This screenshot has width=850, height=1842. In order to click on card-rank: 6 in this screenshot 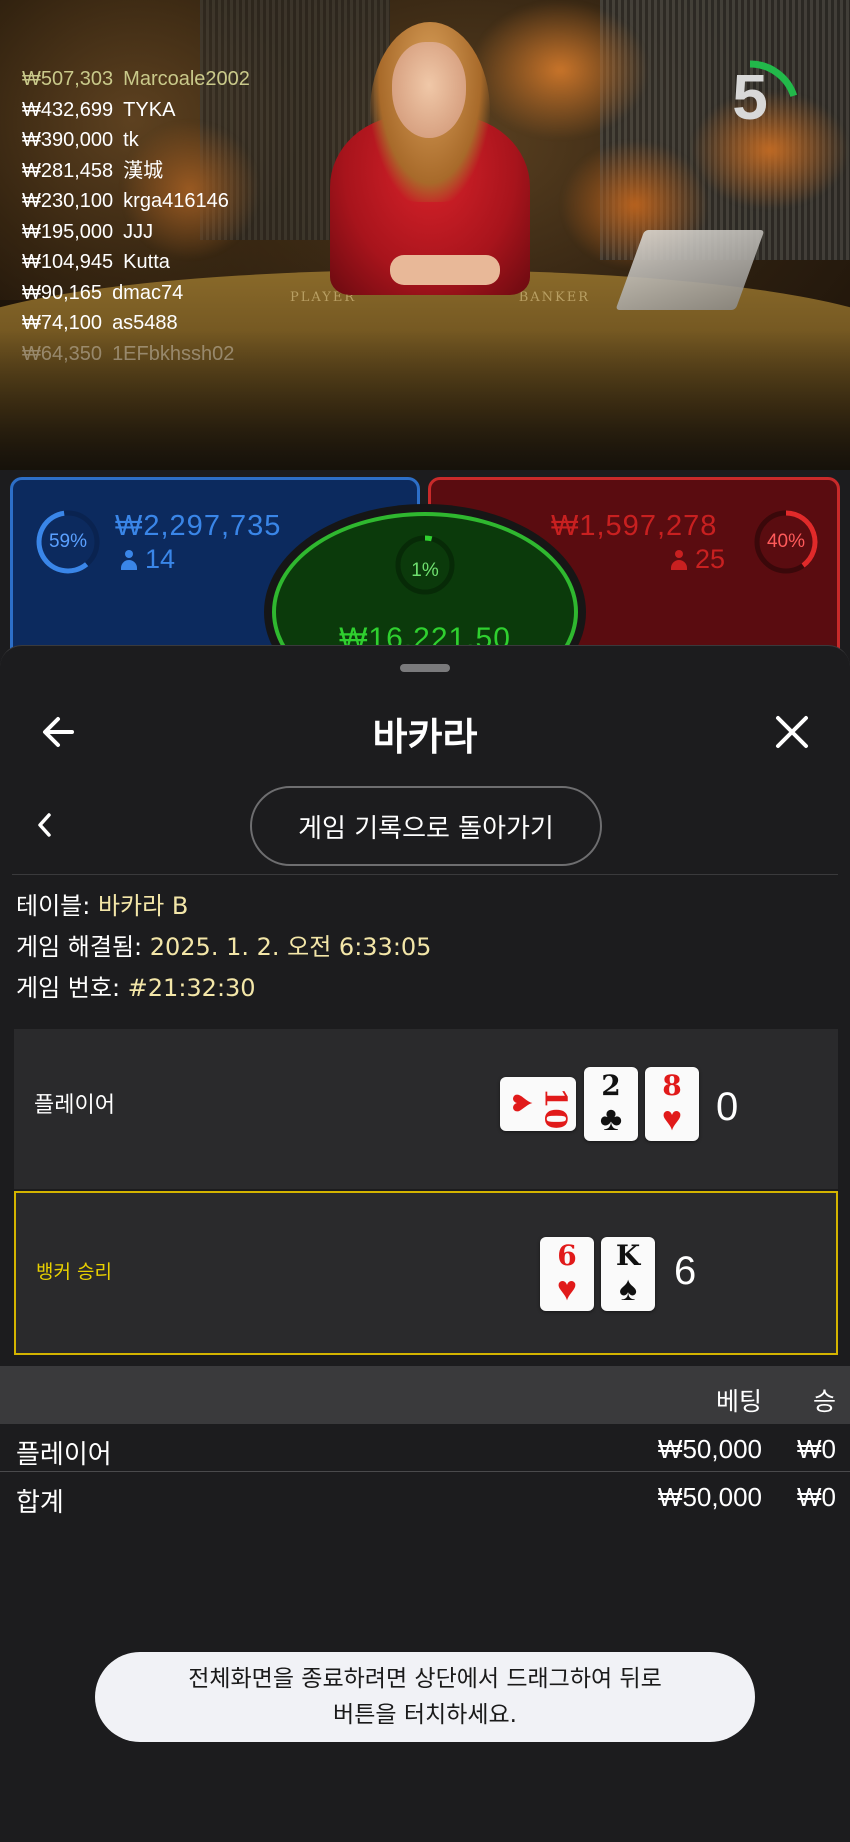, I will do `click(567, 1255)`.